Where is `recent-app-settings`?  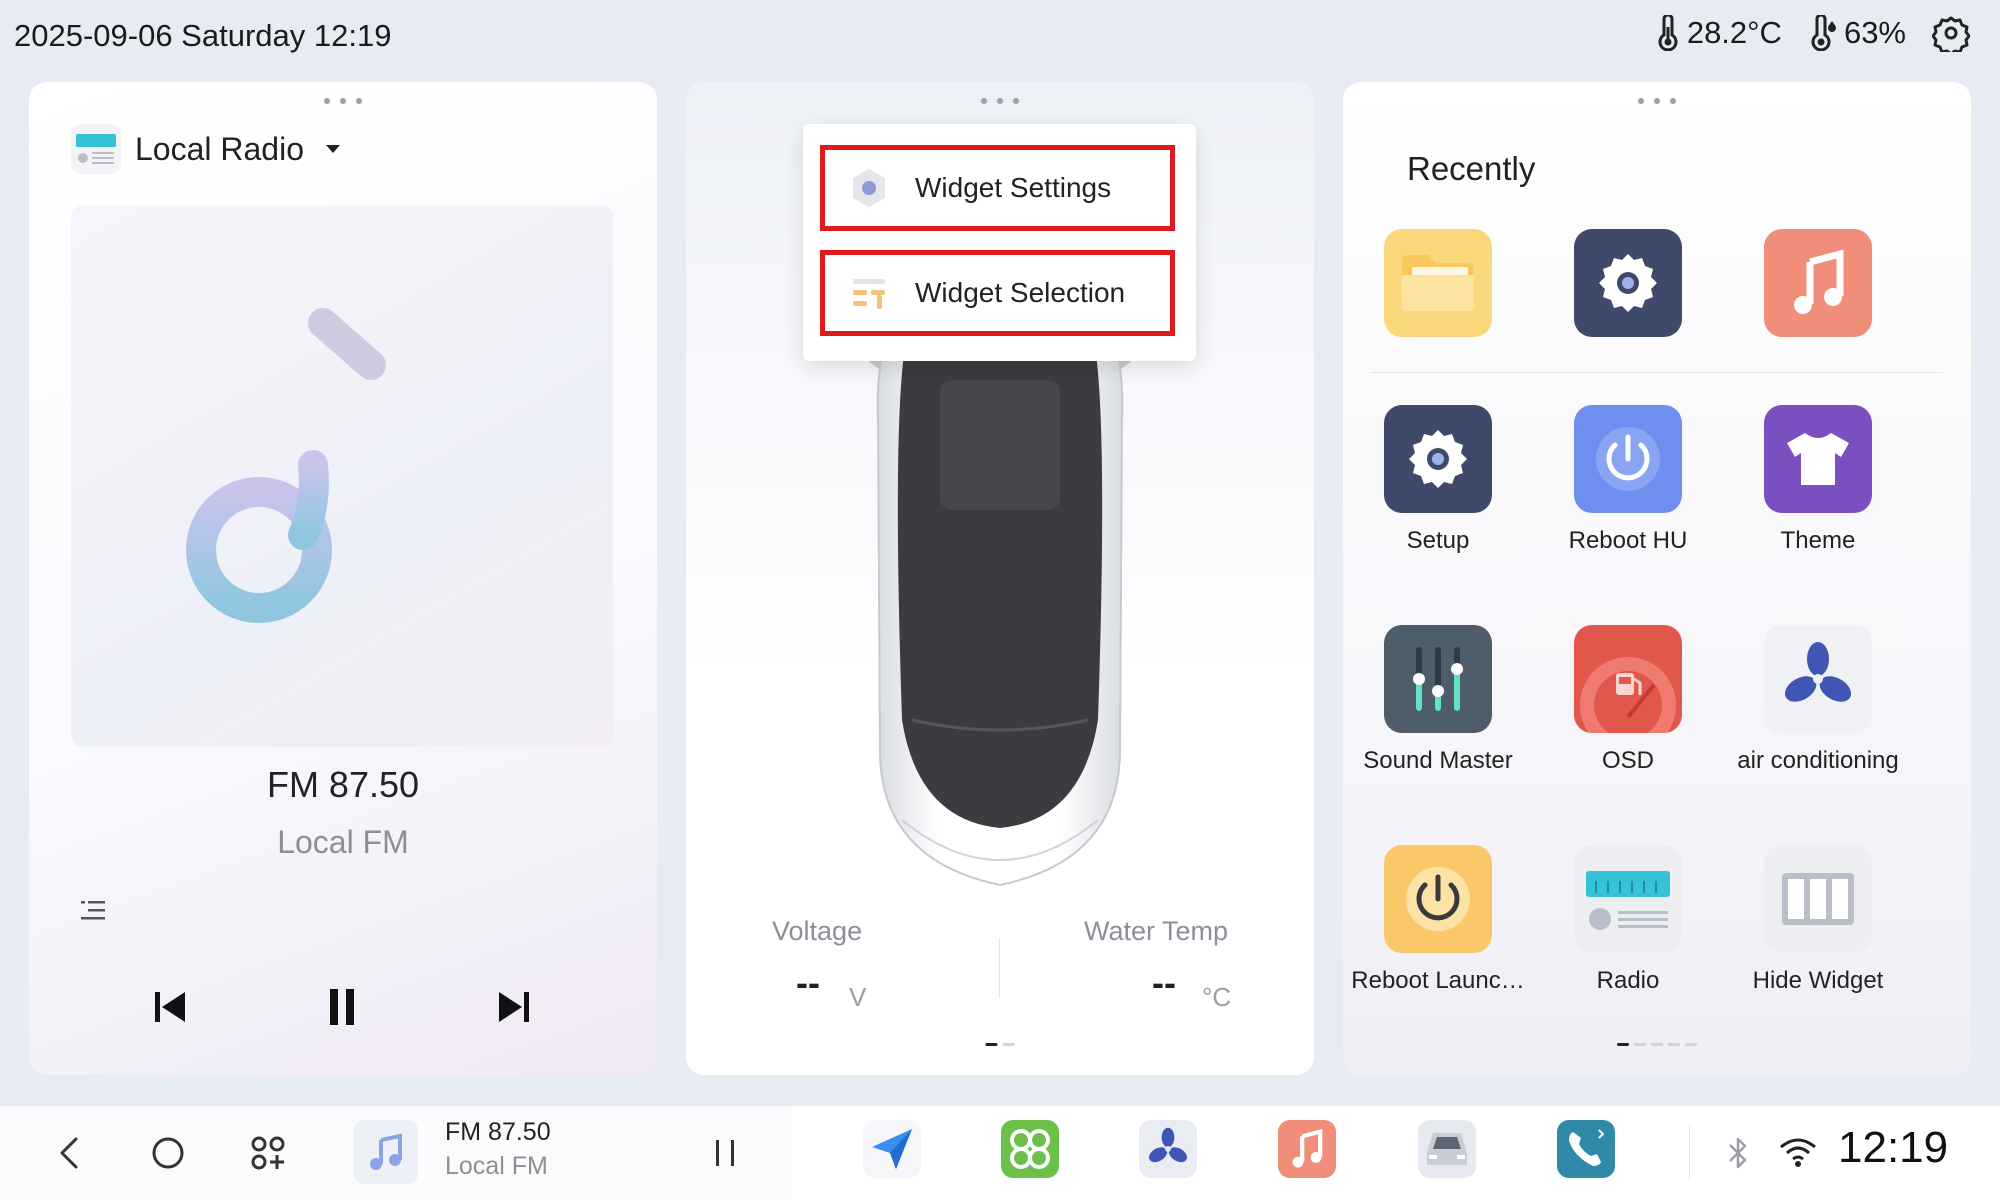 recent-app-settings is located at coordinates (1628, 283).